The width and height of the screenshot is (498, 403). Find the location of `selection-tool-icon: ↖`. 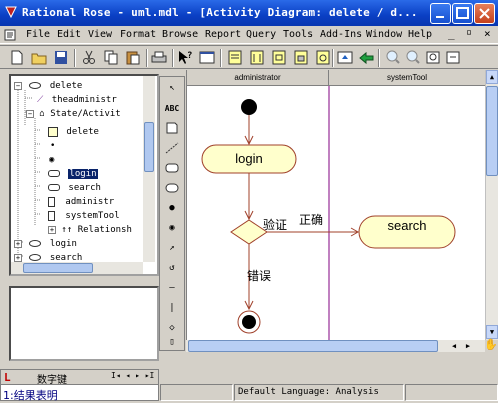

selection-tool-icon: ↖ is located at coordinates (172, 88).